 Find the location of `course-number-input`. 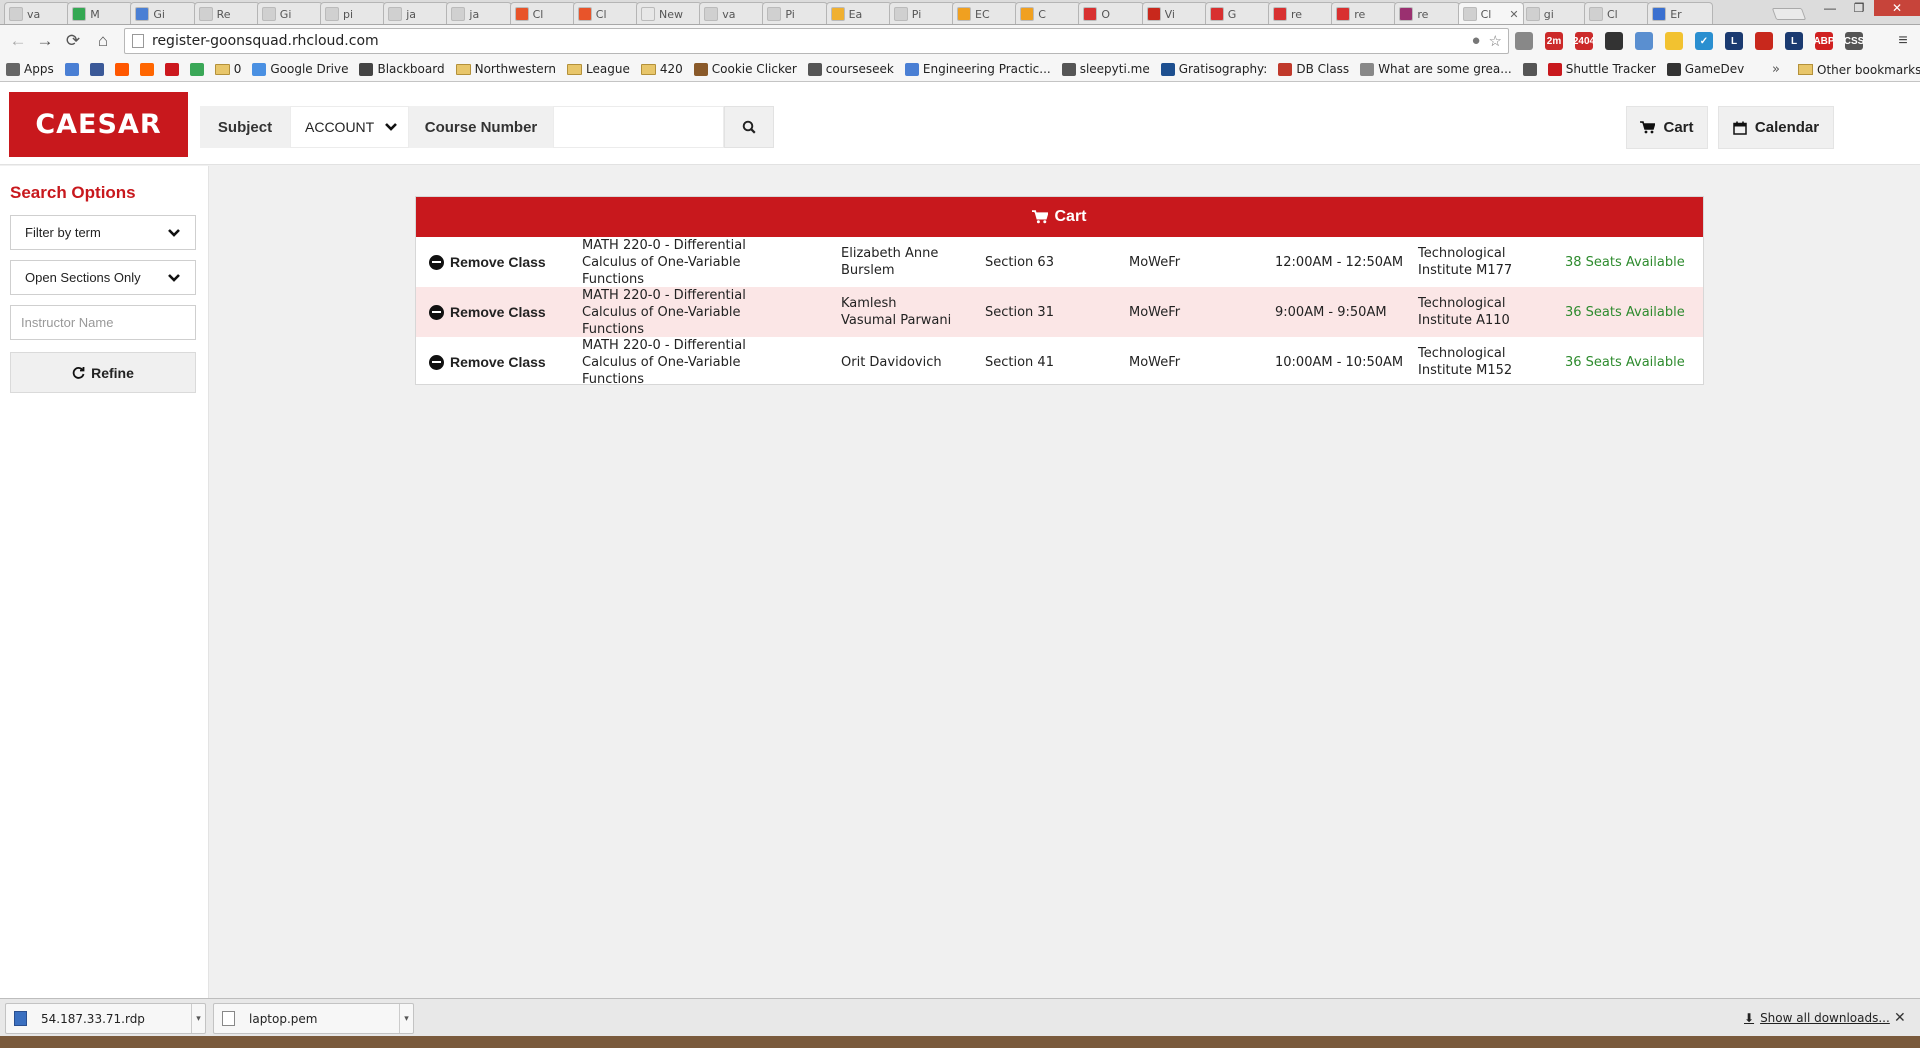

course-number-input is located at coordinates (638, 127).